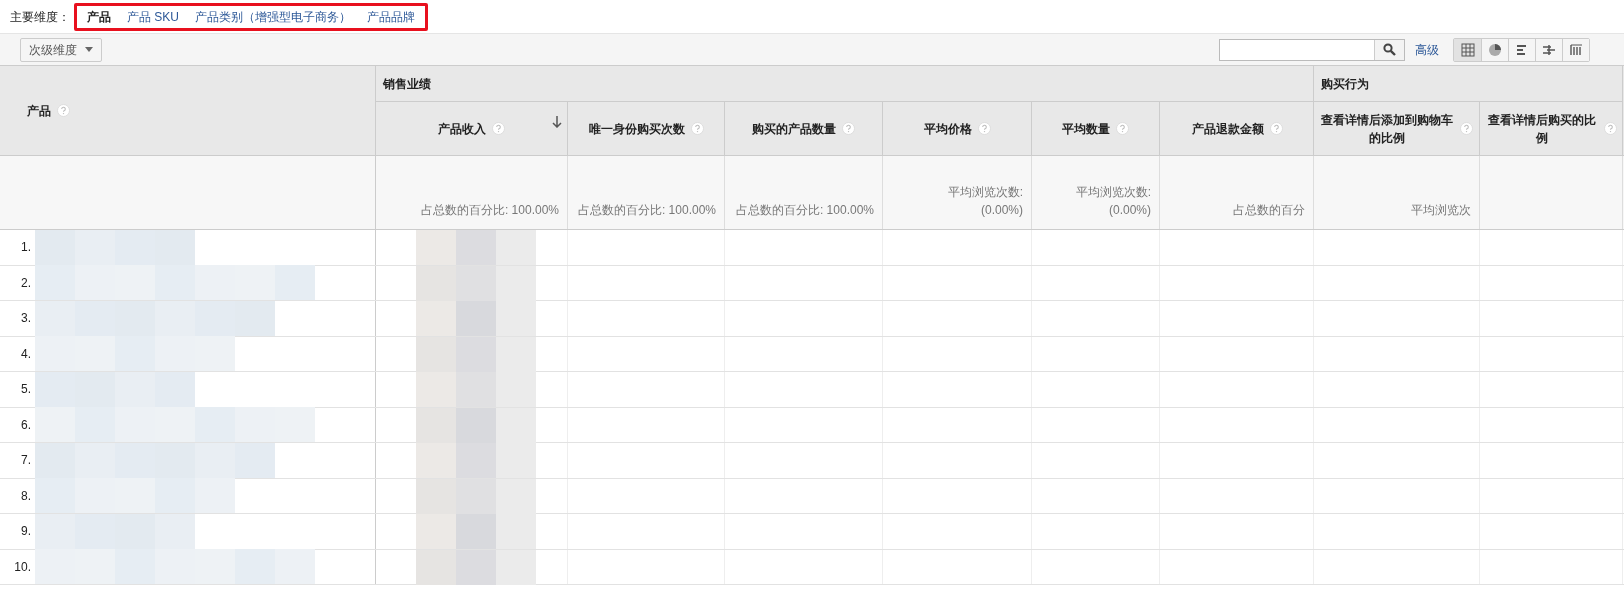 Image resolution: width=1624 pixels, height=596 pixels. I want to click on group-header: 销售业绩, so click(844, 84).